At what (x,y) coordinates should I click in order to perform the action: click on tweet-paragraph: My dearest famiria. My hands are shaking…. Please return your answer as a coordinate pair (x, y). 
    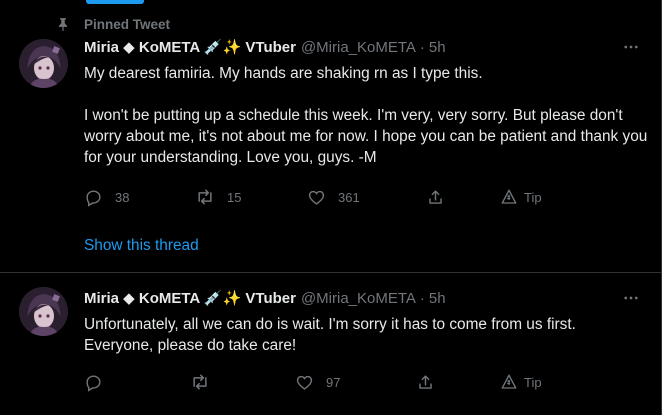
    Looking at the image, I should click on (283, 73).